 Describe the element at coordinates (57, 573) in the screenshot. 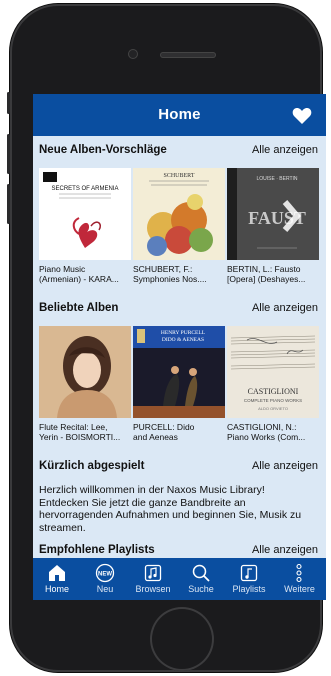

I see `home-icon` at that location.